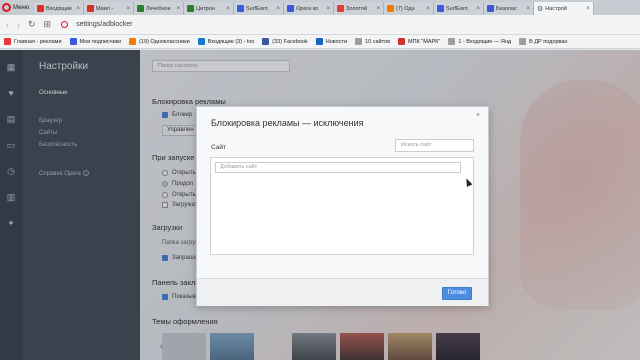  I want to click on site-column-label: Сайт, so click(218, 147).